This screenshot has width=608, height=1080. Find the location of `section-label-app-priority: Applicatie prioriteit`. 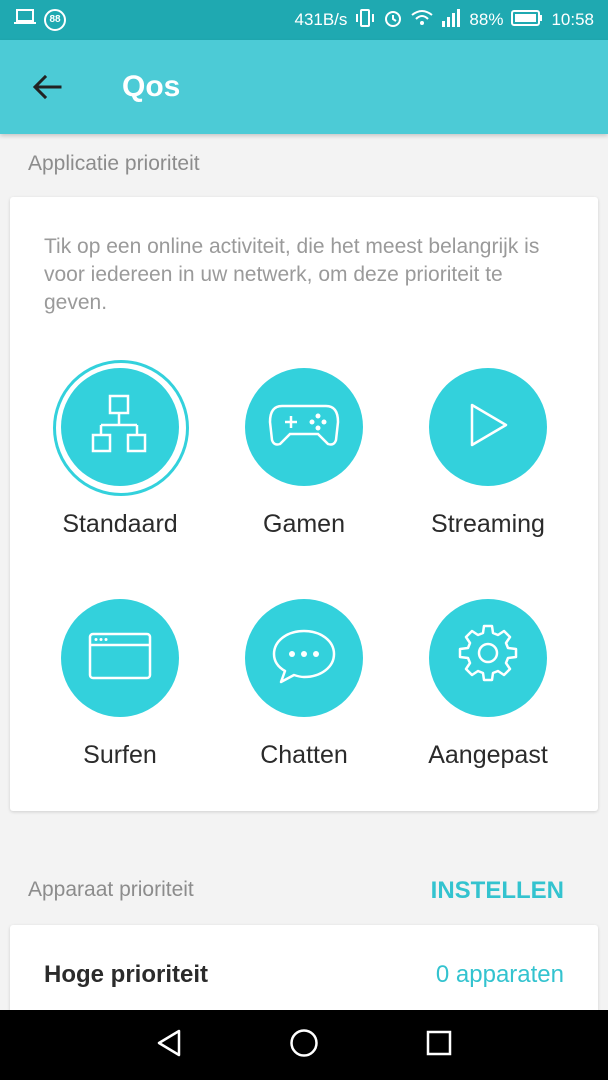

section-label-app-priority: Applicatie prioriteit is located at coordinates (114, 163).